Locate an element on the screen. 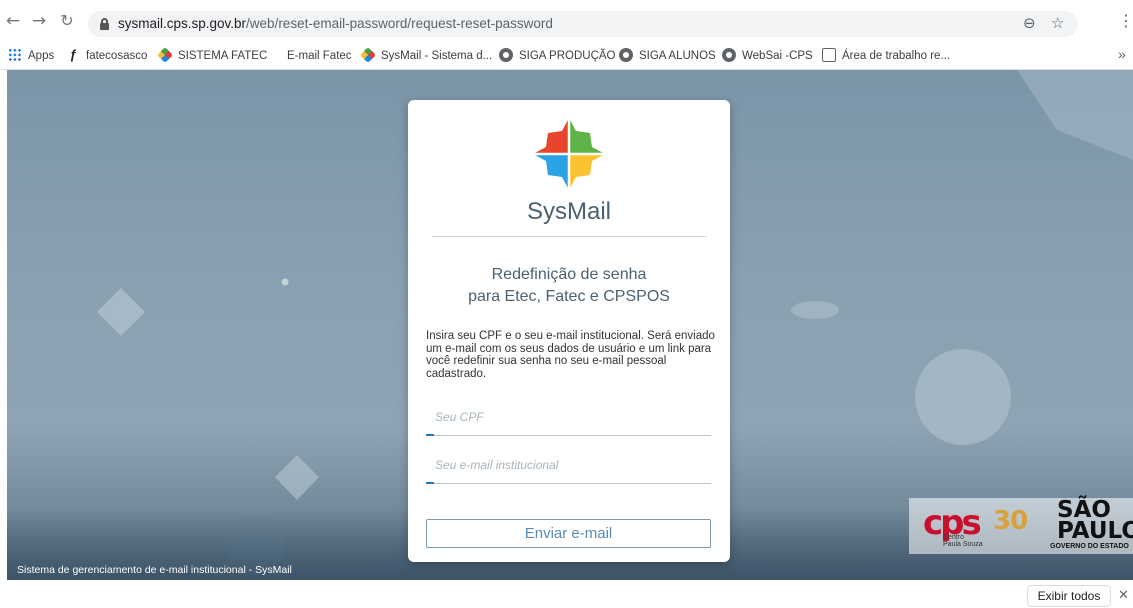  downloads-bar: Exibir todos ✕ is located at coordinates (566, 594).